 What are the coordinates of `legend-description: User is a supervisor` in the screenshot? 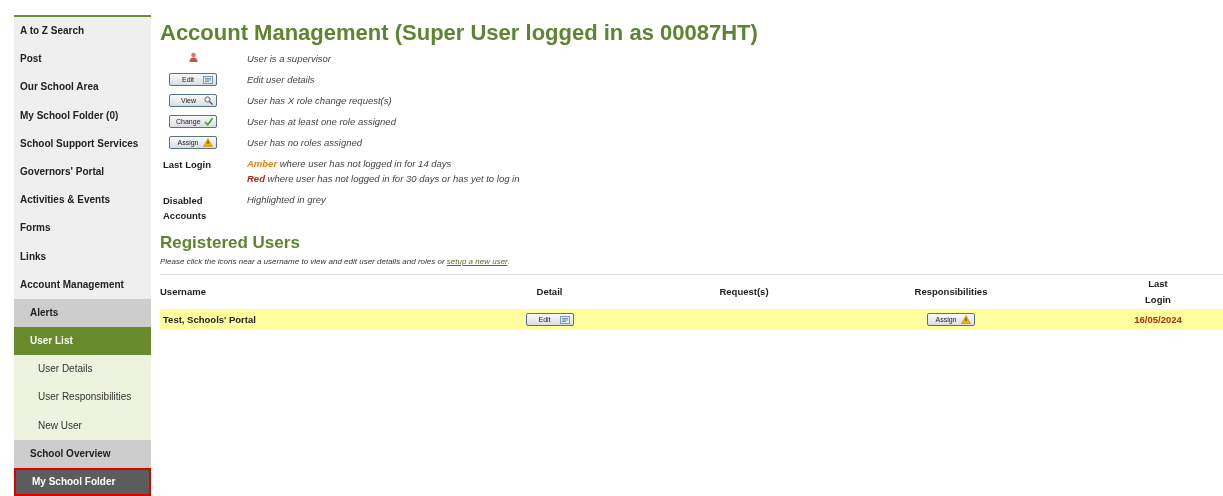 It's located at (289, 58).